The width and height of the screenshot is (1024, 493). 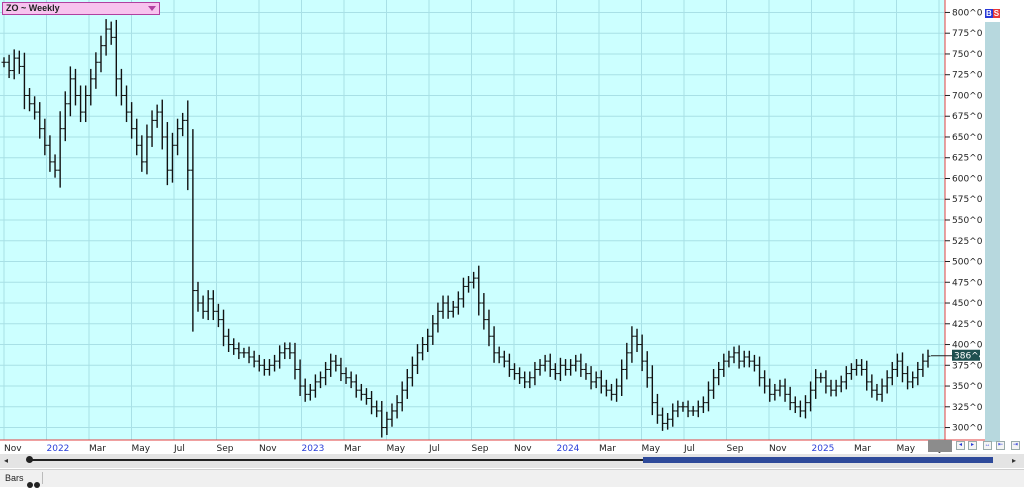 I want to click on end-button: ⇥, so click(x=1015, y=445).